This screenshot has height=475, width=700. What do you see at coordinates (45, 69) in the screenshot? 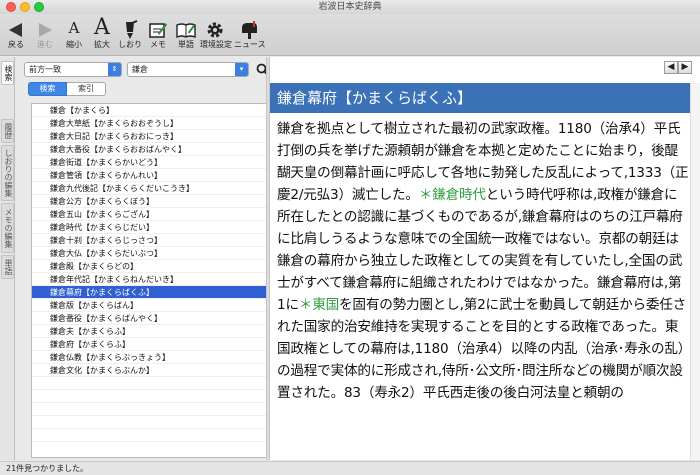
I see `match-mode-value: 前方一致` at bounding box center [45, 69].